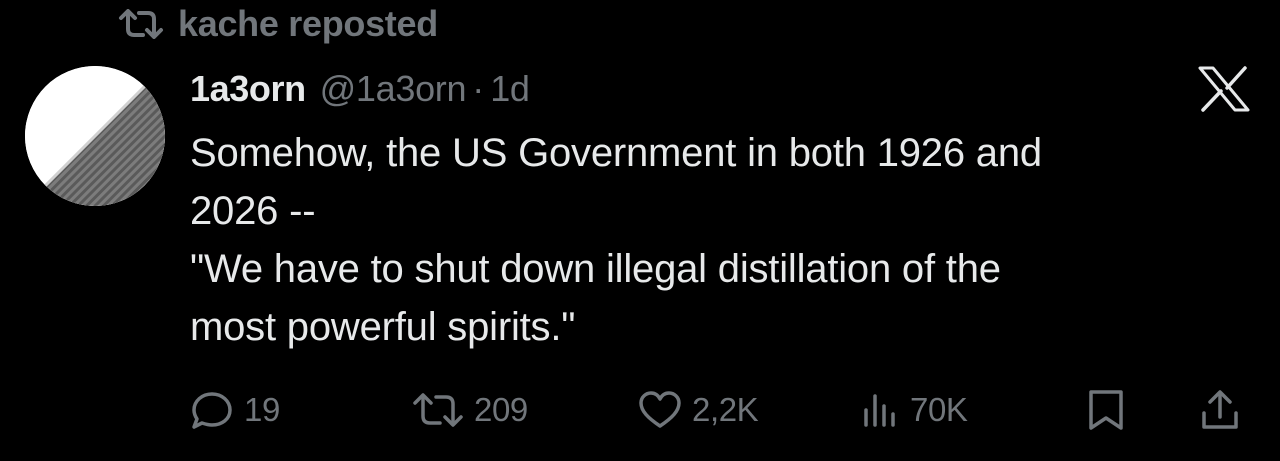 This screenshot has width=1280, height=461. I want to click on author-handle: @1a3orn, so click(393, 89).